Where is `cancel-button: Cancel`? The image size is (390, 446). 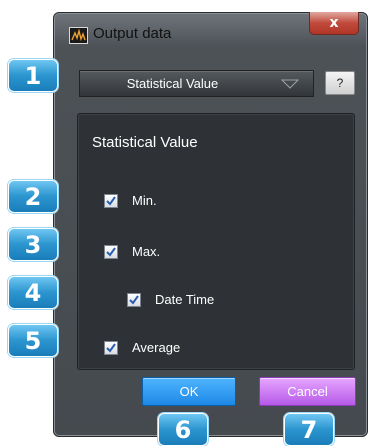
cancel-button: Cancel is located at coordinates (307, 391).